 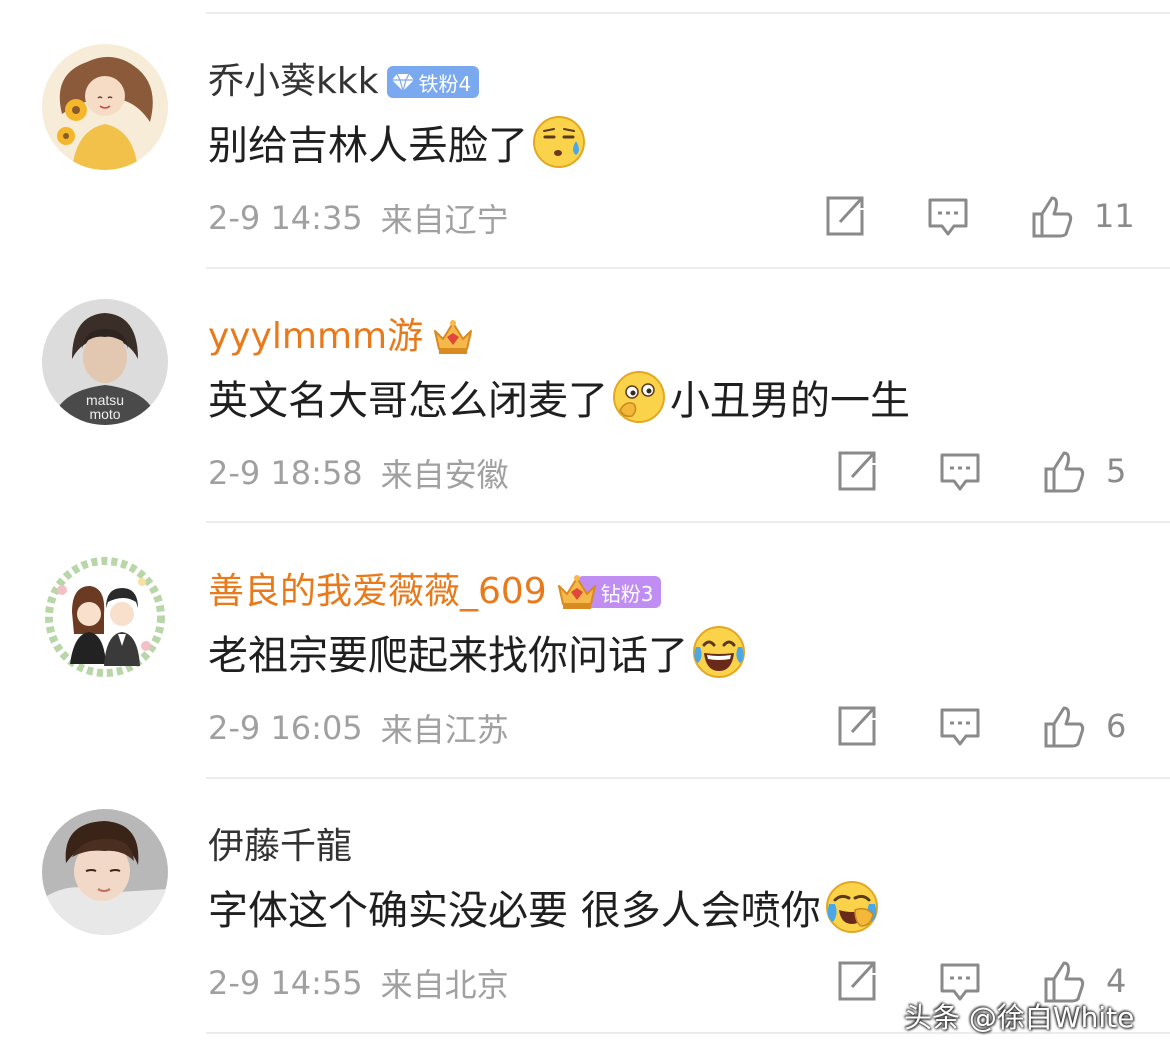 What do you see at coordinates (403, 82) in the screenshot?
I see `diamond-icon` at bounding box center [403, 82].